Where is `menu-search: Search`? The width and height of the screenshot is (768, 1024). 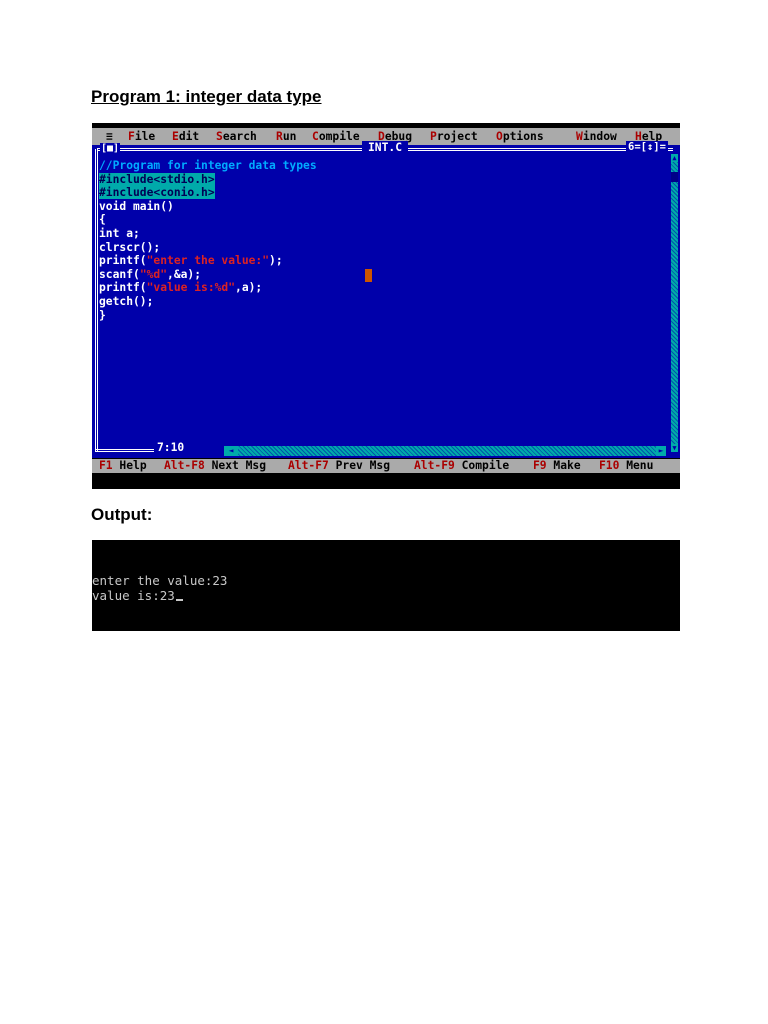
menu-search: Search is located at coordinates (236, 136).